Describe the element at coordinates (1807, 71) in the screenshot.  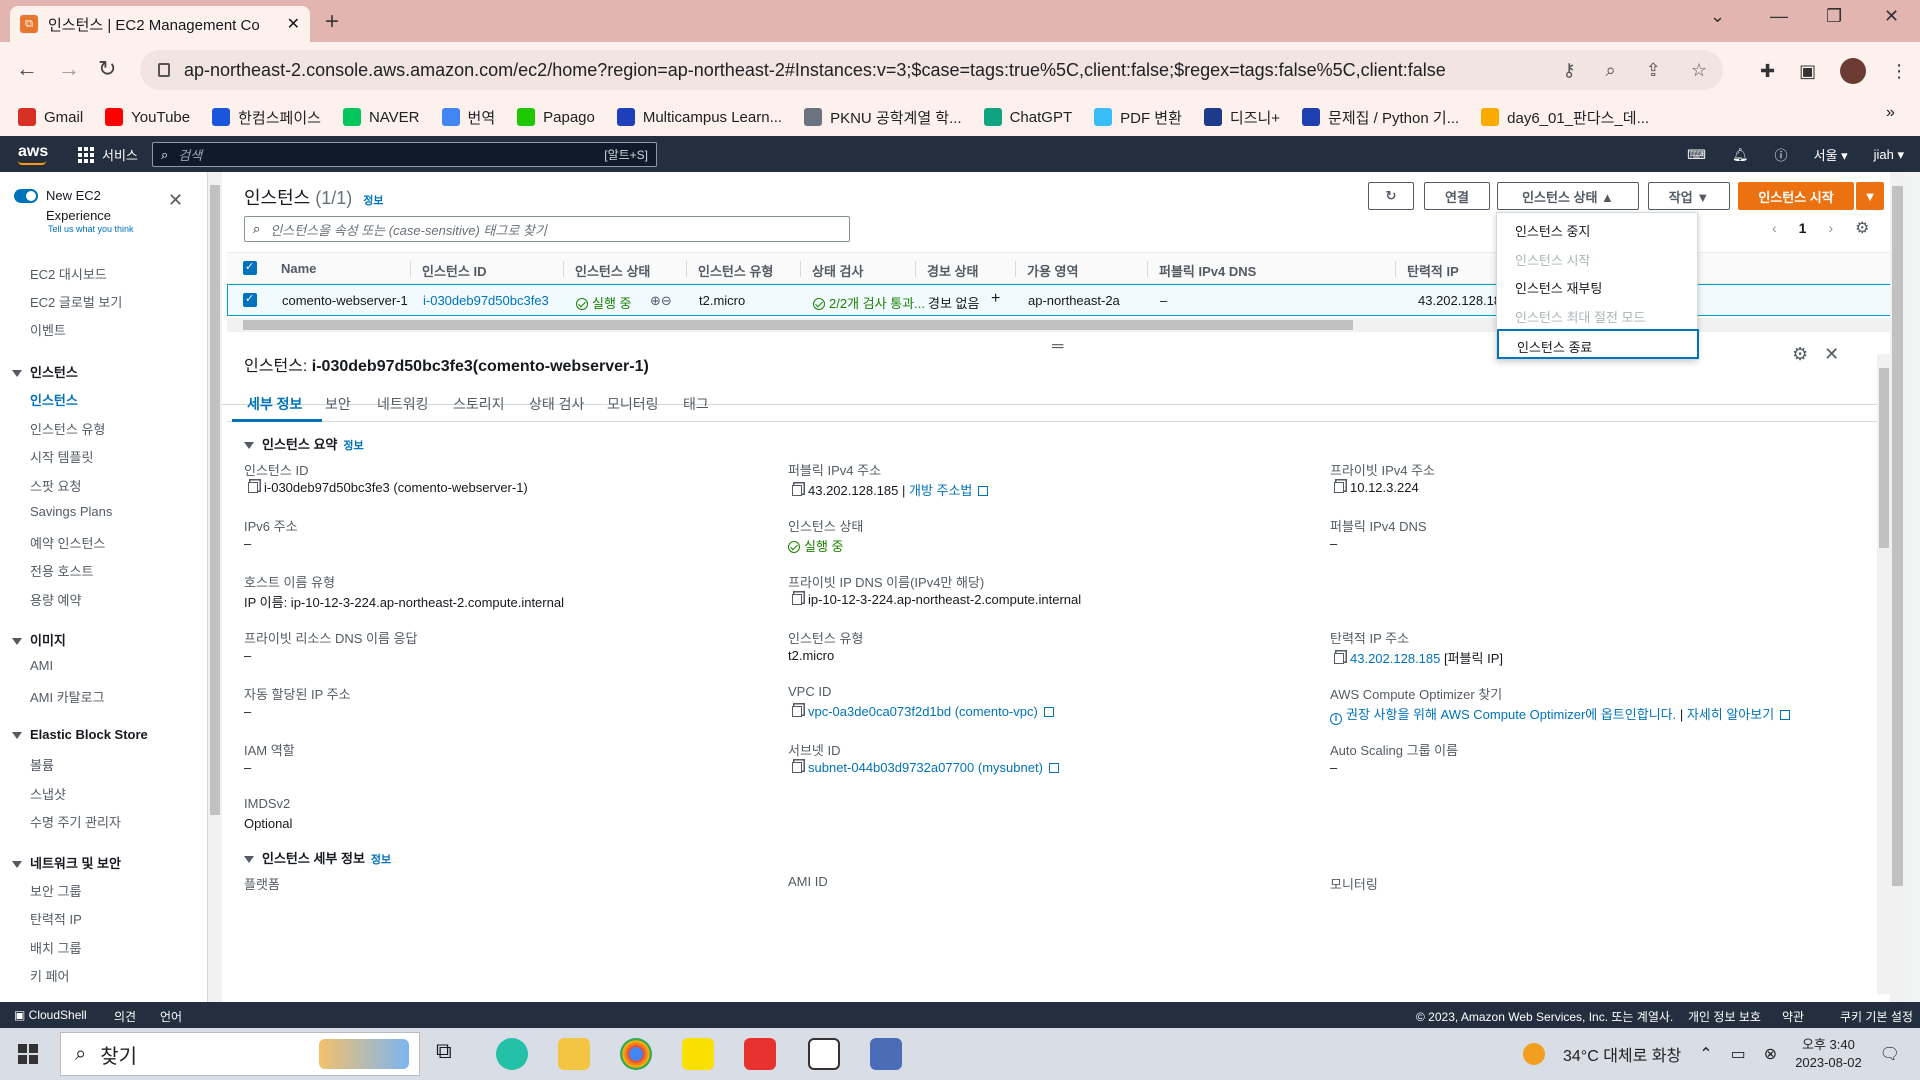
I see `side-panel-icon: ▣` at that location.